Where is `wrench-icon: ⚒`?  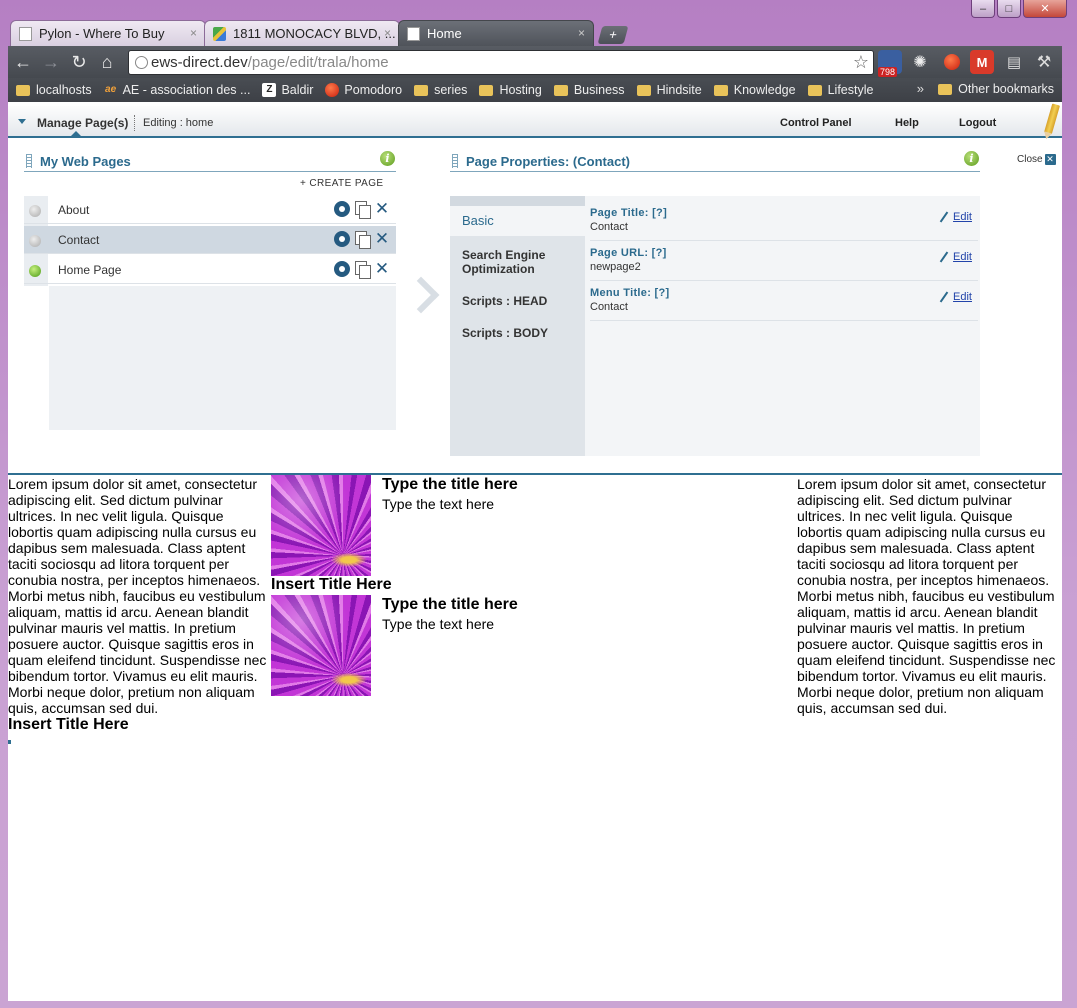
wrench-icon: ⚒ is located at coordinates (1044, 62).